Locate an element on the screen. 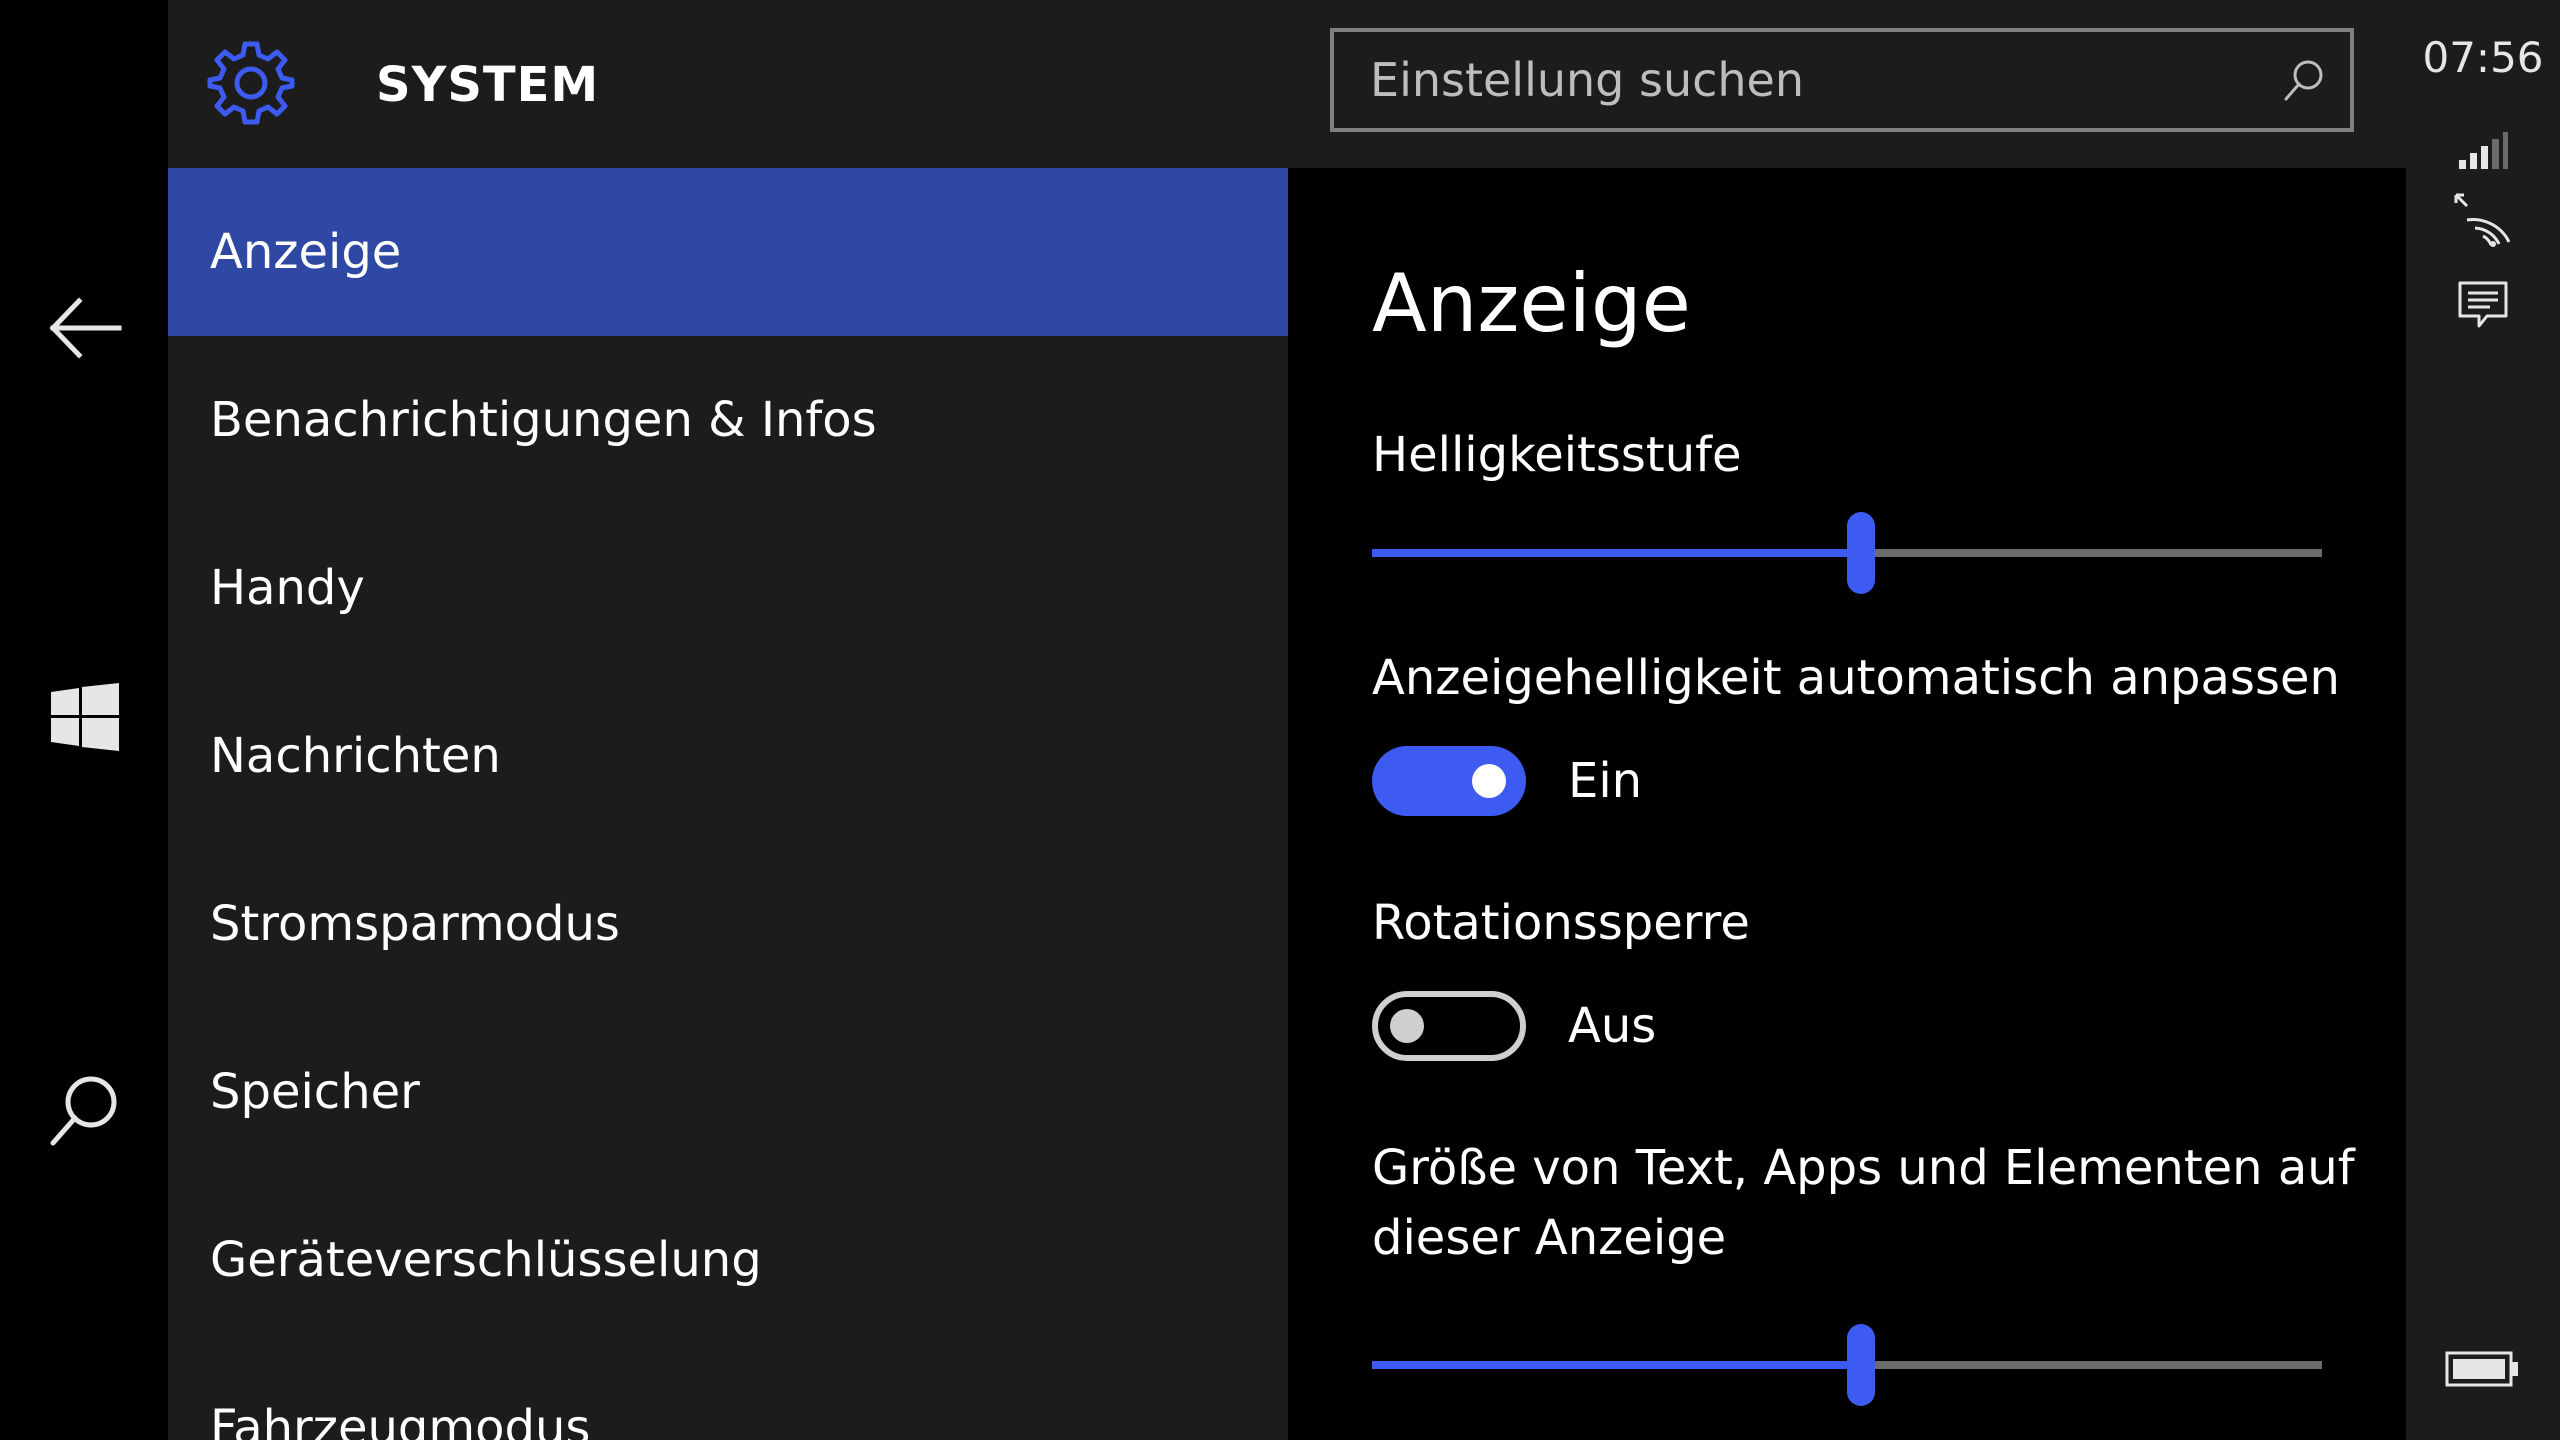 The height and width of the screenshot is (1440, 2560). sidebar-item-fahrzeugmodus: Fahrzeugmodus is located at coordinates (728, 1392).